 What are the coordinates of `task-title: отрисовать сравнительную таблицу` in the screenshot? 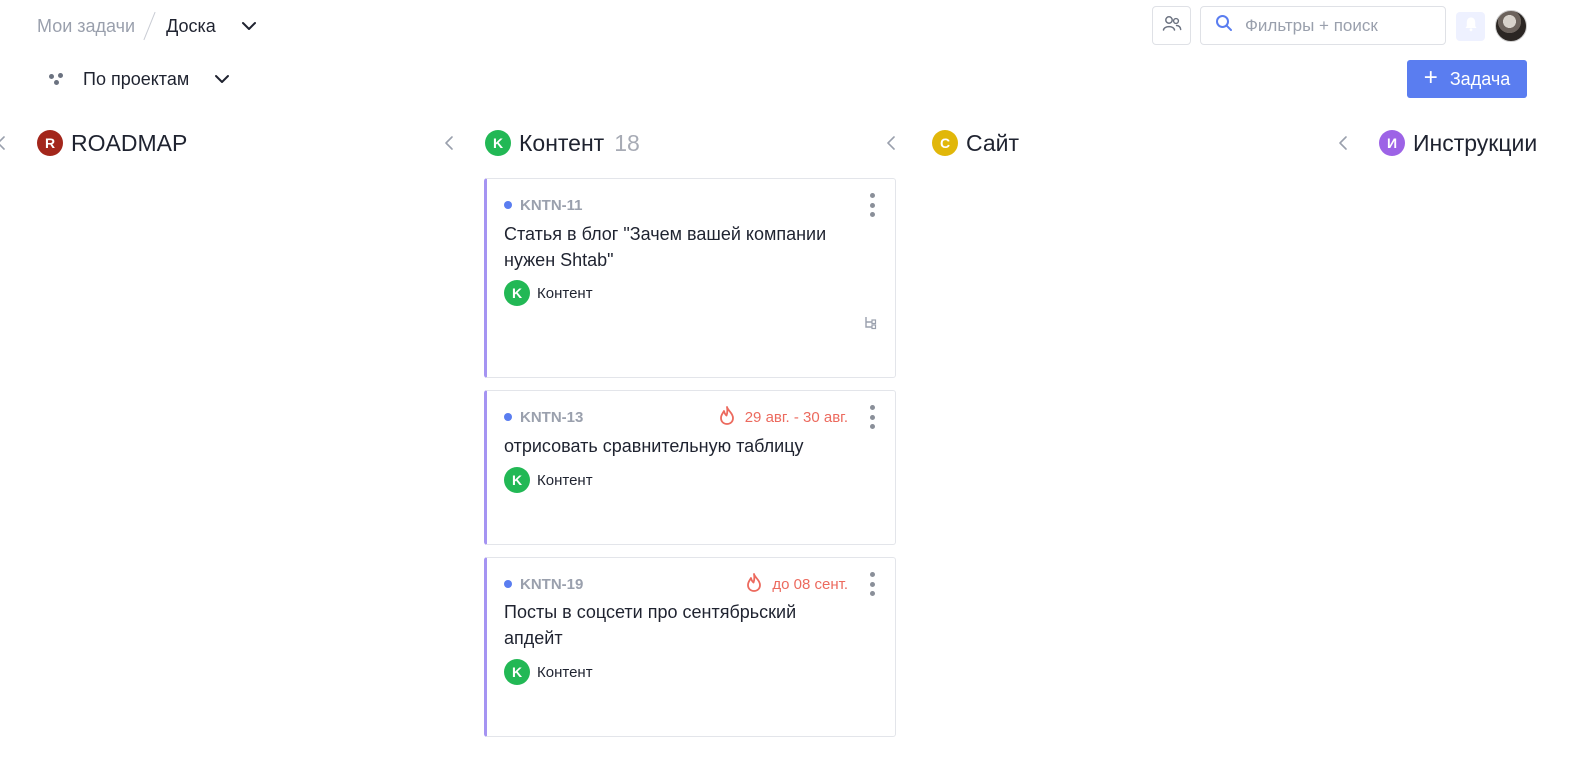 It's located at (654, 446).